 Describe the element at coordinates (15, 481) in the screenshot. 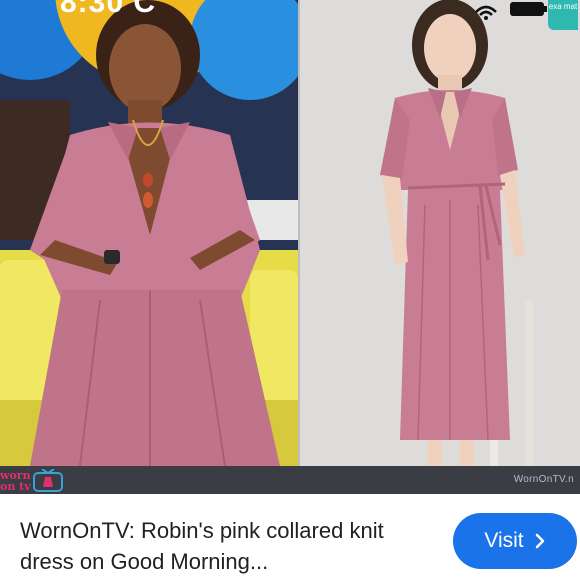

I see `logo-text: worn on tv` at that location.